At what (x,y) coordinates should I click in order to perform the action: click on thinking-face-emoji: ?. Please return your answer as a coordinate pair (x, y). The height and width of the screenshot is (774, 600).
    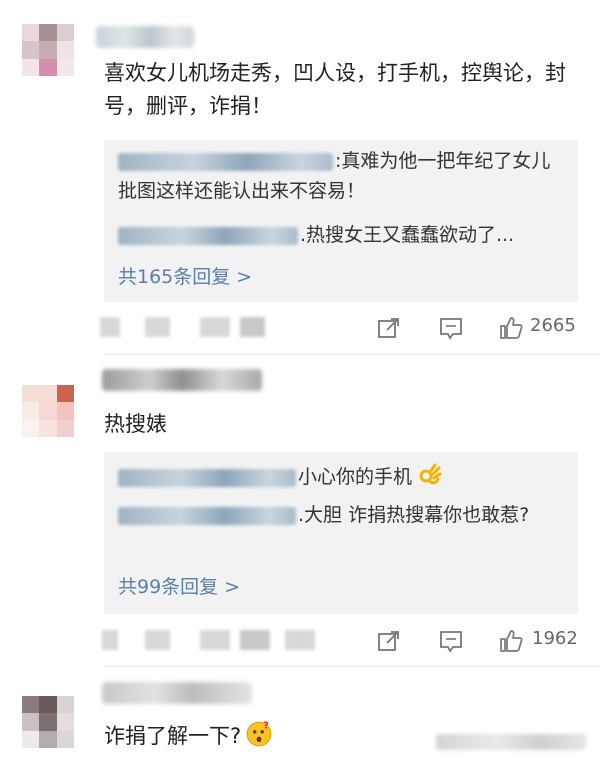
    Looking at the image, I should click on (259, 734).